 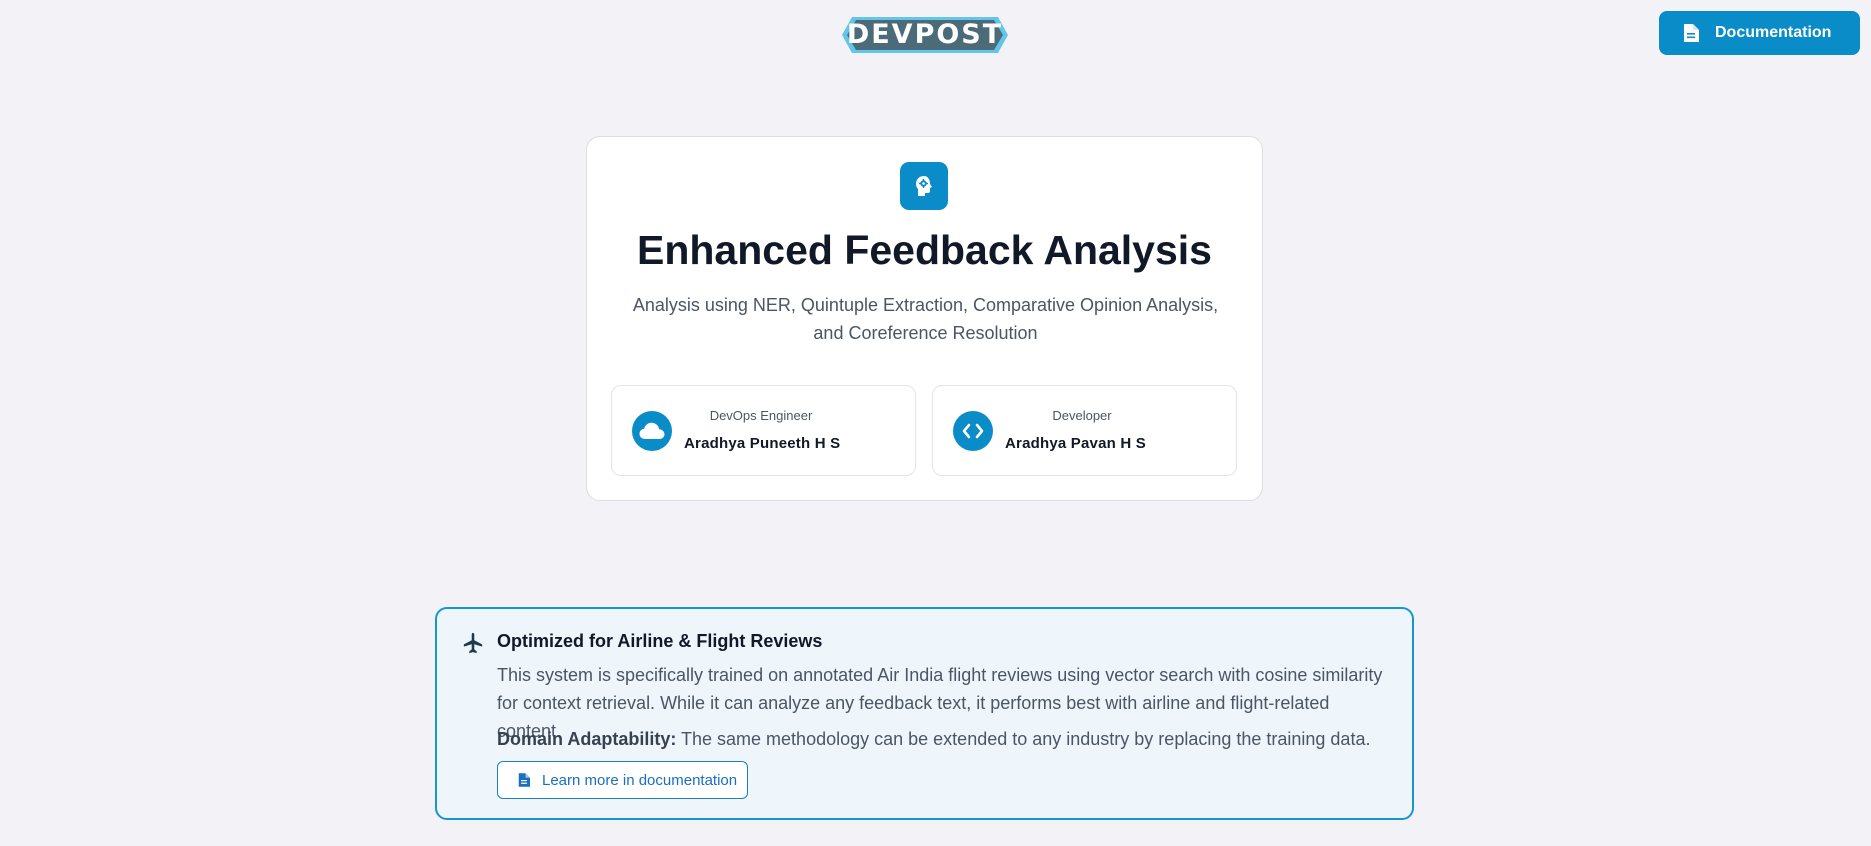 I want to click on learn-more-label: Learn more in documentation, so click(x=640, y=780).